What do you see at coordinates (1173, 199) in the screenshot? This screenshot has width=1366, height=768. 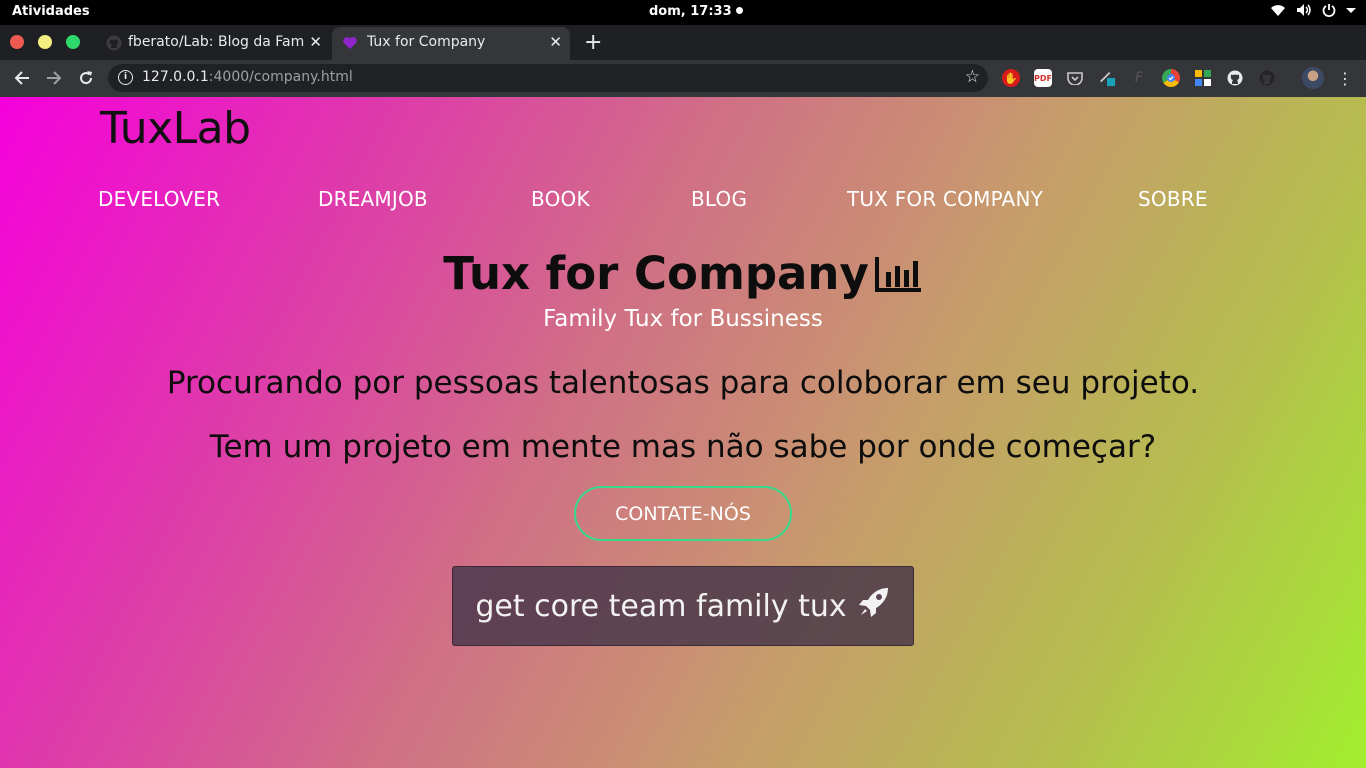 I see `nav-item-sobre: SOBRE` at bounding box center [1173, 199].